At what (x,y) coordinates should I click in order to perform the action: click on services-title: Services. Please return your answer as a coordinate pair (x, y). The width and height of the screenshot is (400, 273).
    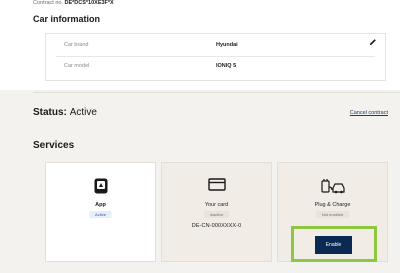
    Looking at the image, I should click on (54, 145).